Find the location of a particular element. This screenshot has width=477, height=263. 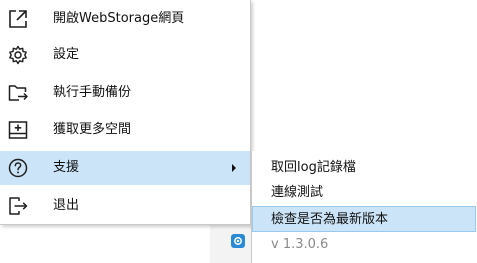

menu-item-settings: 設定 is located at coordinates (125, 55).